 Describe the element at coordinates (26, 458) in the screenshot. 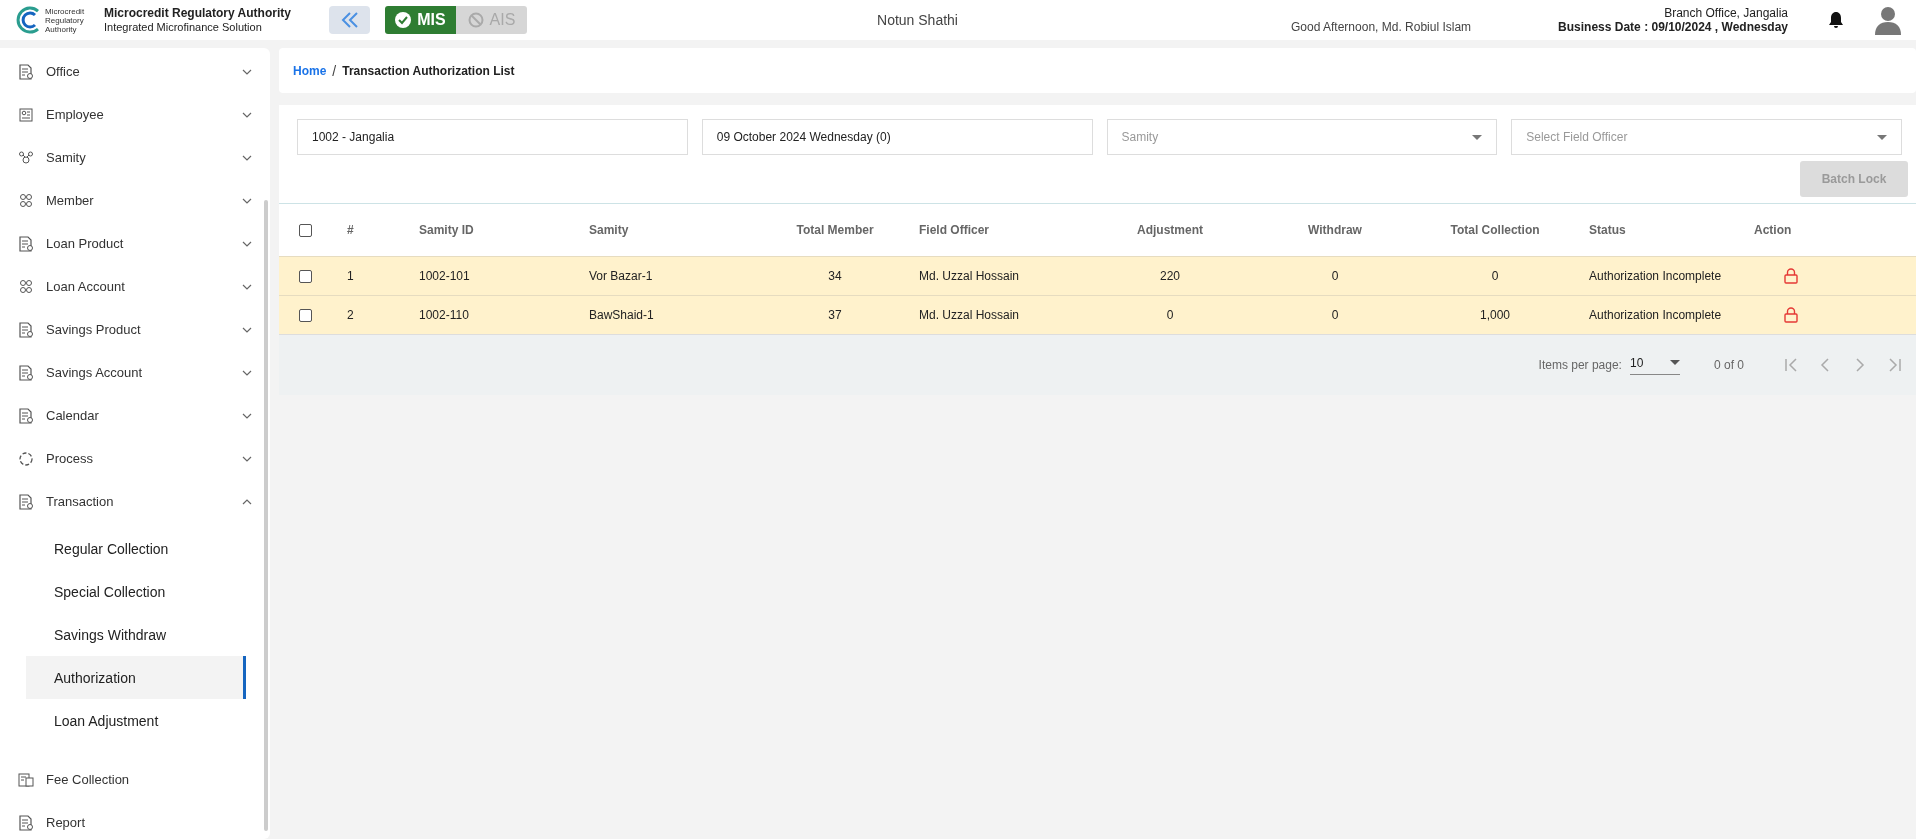

I see `dashed-circle-icon` at that location.